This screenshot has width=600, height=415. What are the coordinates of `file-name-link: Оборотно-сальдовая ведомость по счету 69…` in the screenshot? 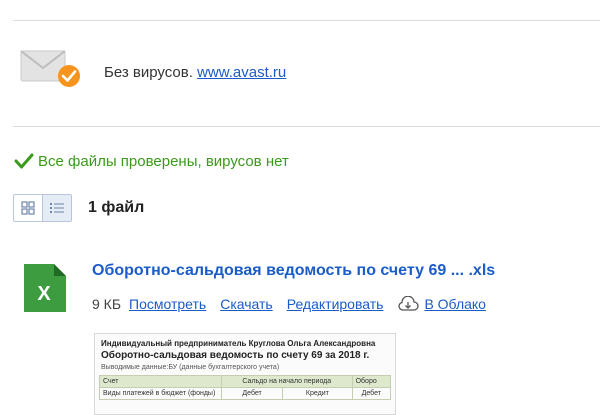 It's located at (293, 271).